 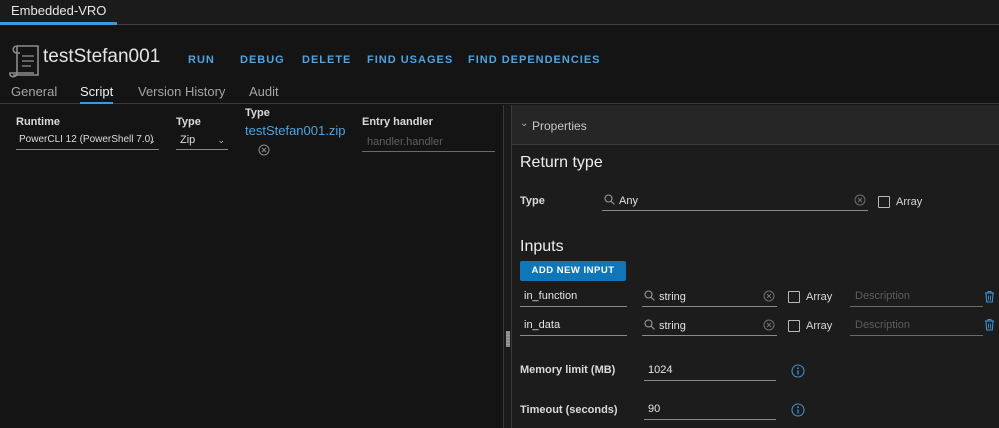 I want to click on return-type-label: Type, so click(x=532, y=201).